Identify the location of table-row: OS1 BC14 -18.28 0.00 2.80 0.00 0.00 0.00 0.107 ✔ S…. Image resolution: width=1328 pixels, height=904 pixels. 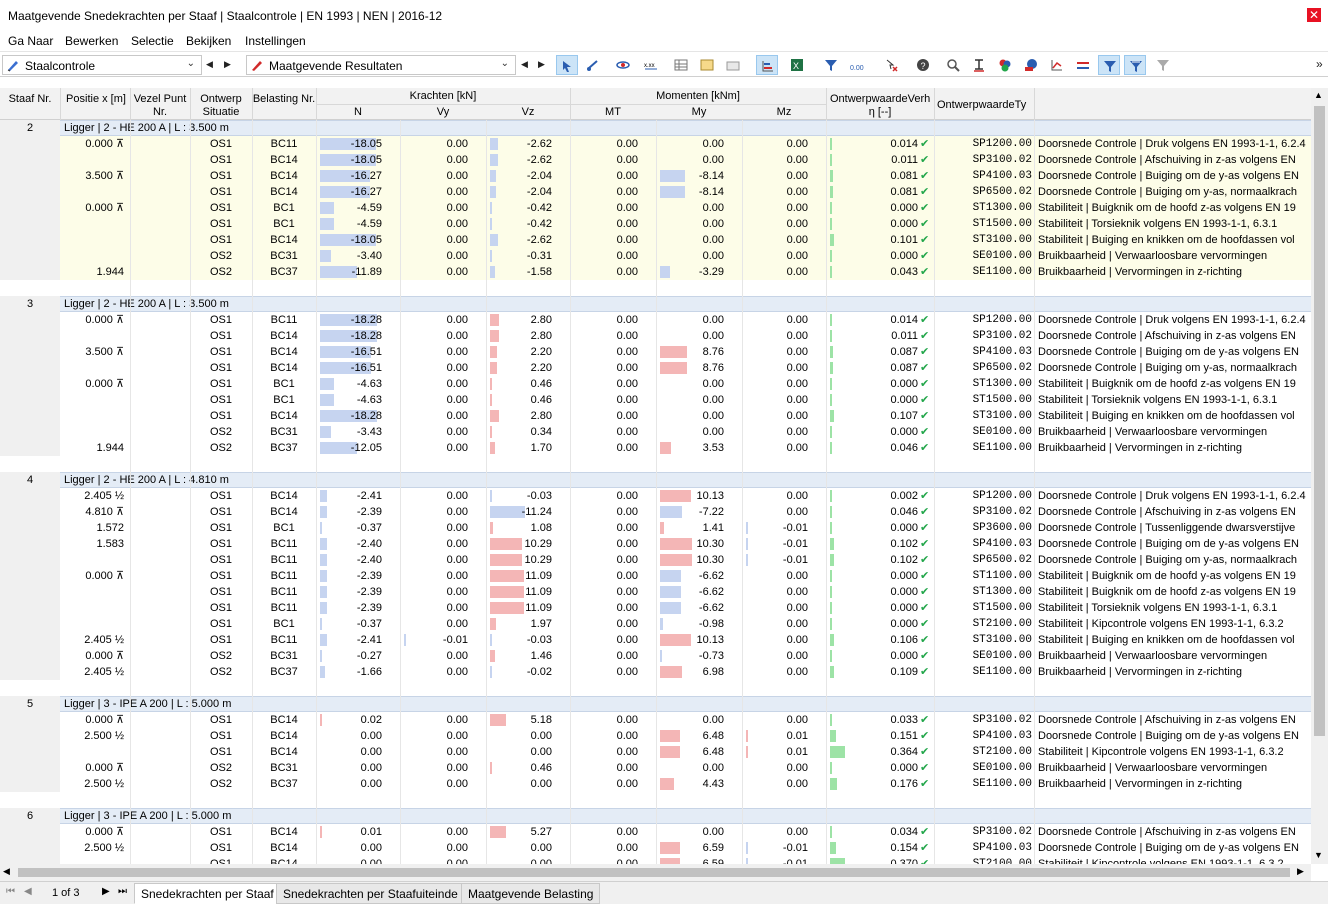
(685, 416).